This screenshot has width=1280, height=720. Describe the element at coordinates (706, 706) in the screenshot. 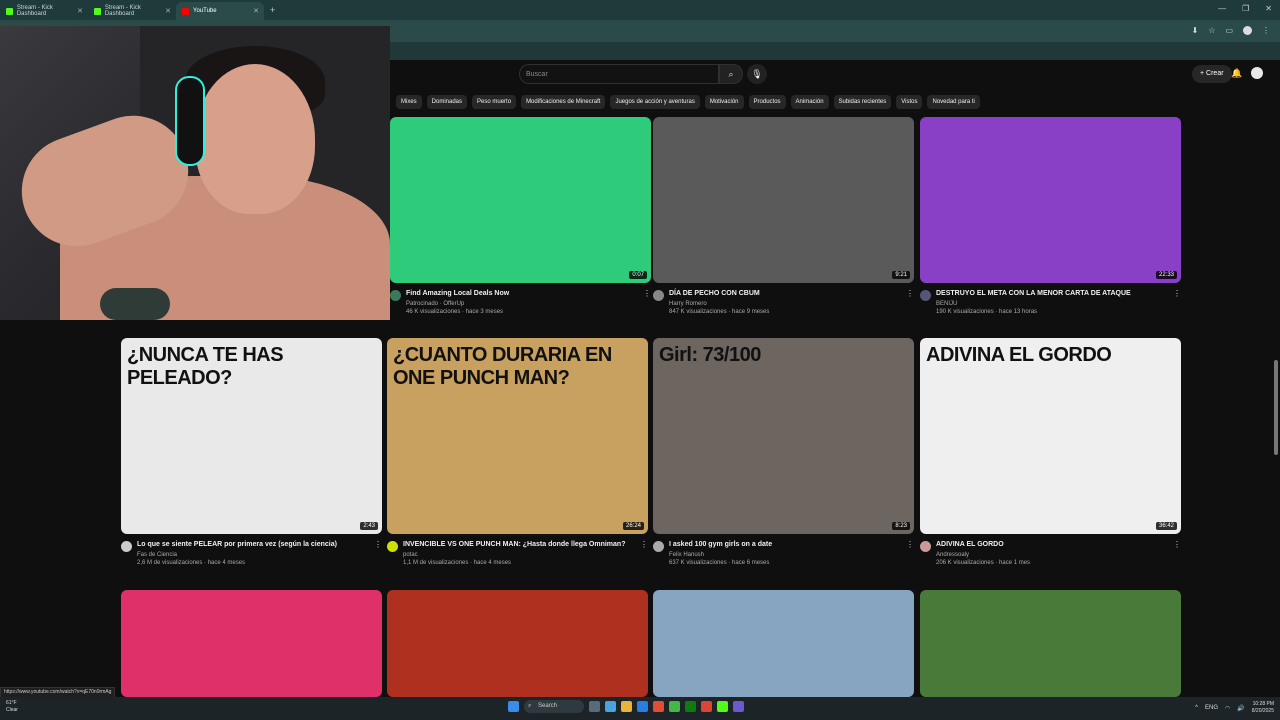

I see `chrome-icon` at that location.